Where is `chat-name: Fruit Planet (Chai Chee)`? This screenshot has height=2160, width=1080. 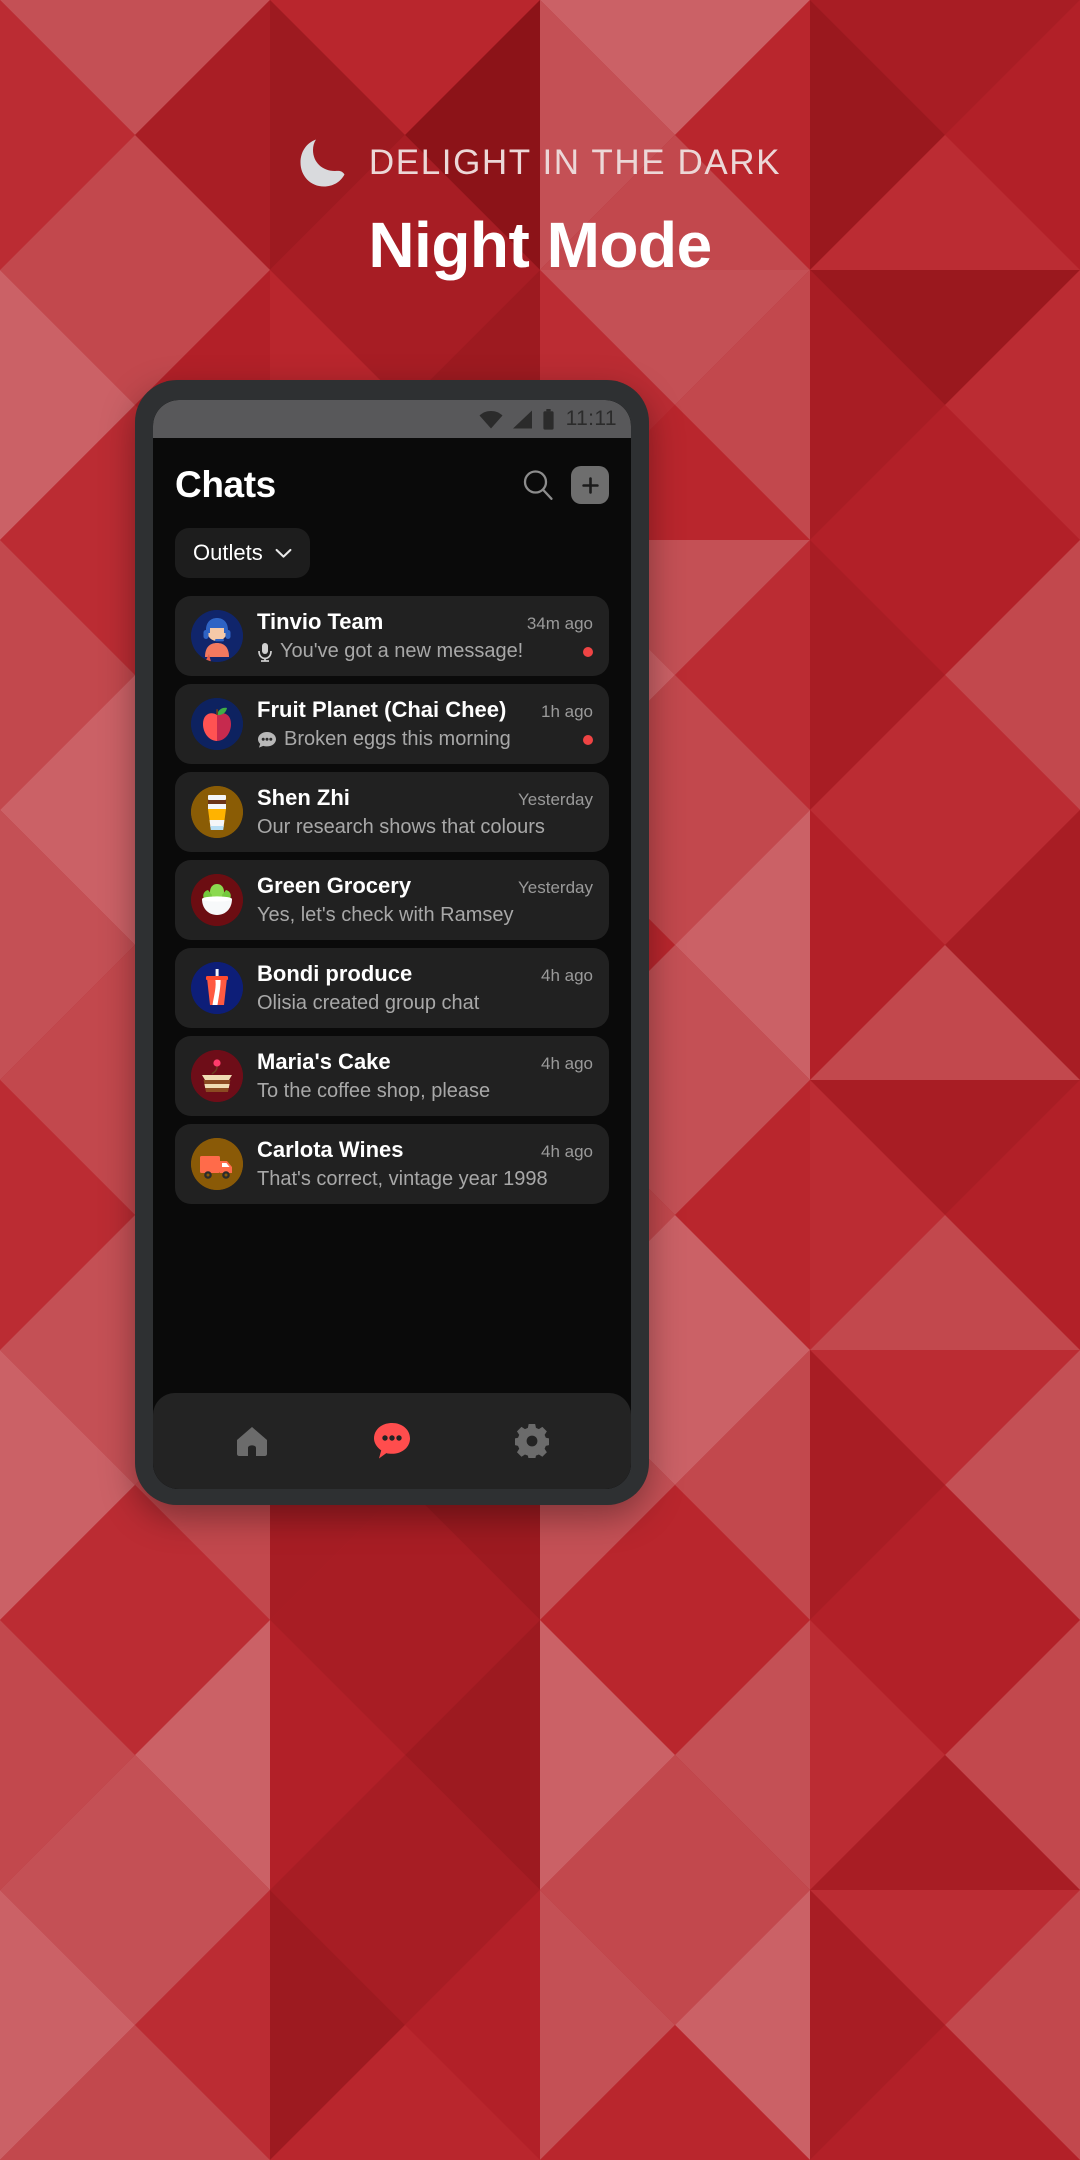 chat-name: Fruit Planet (Chai Chee) is located at coordinates (382, 709).